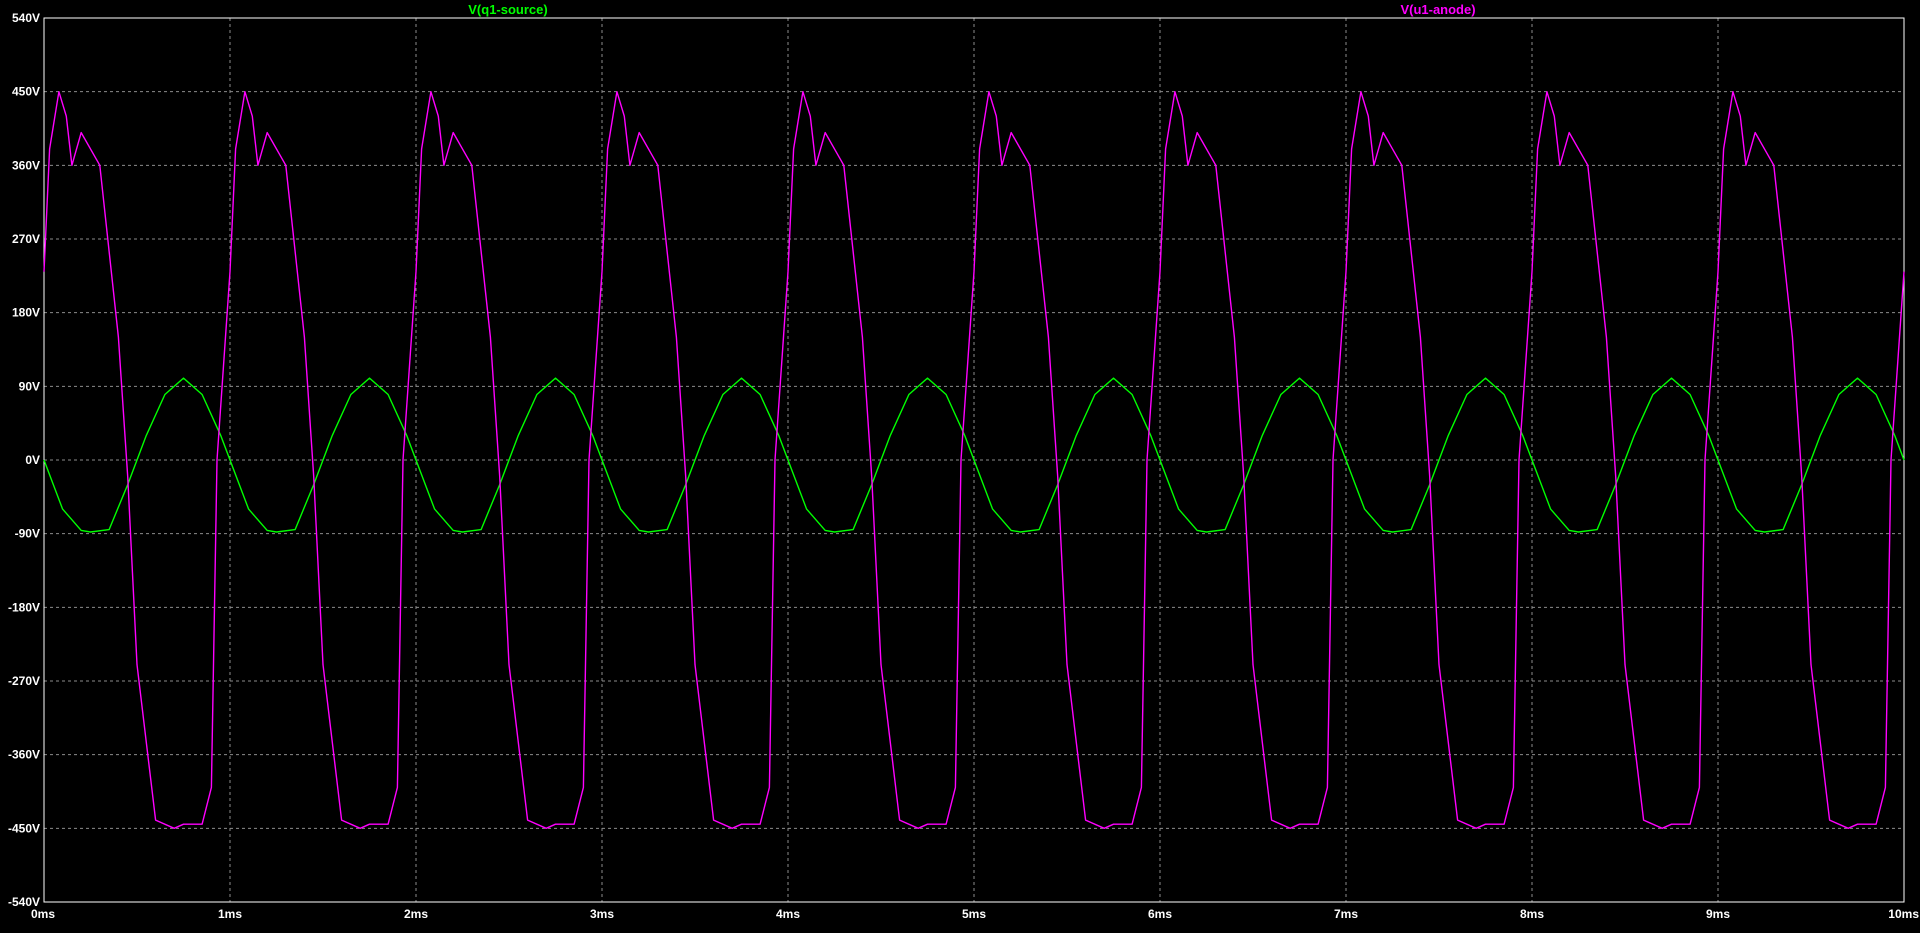  Describe the element at coordinates (24, 828) in the screenshot. I see `y-tick-label: -450V` at that location.